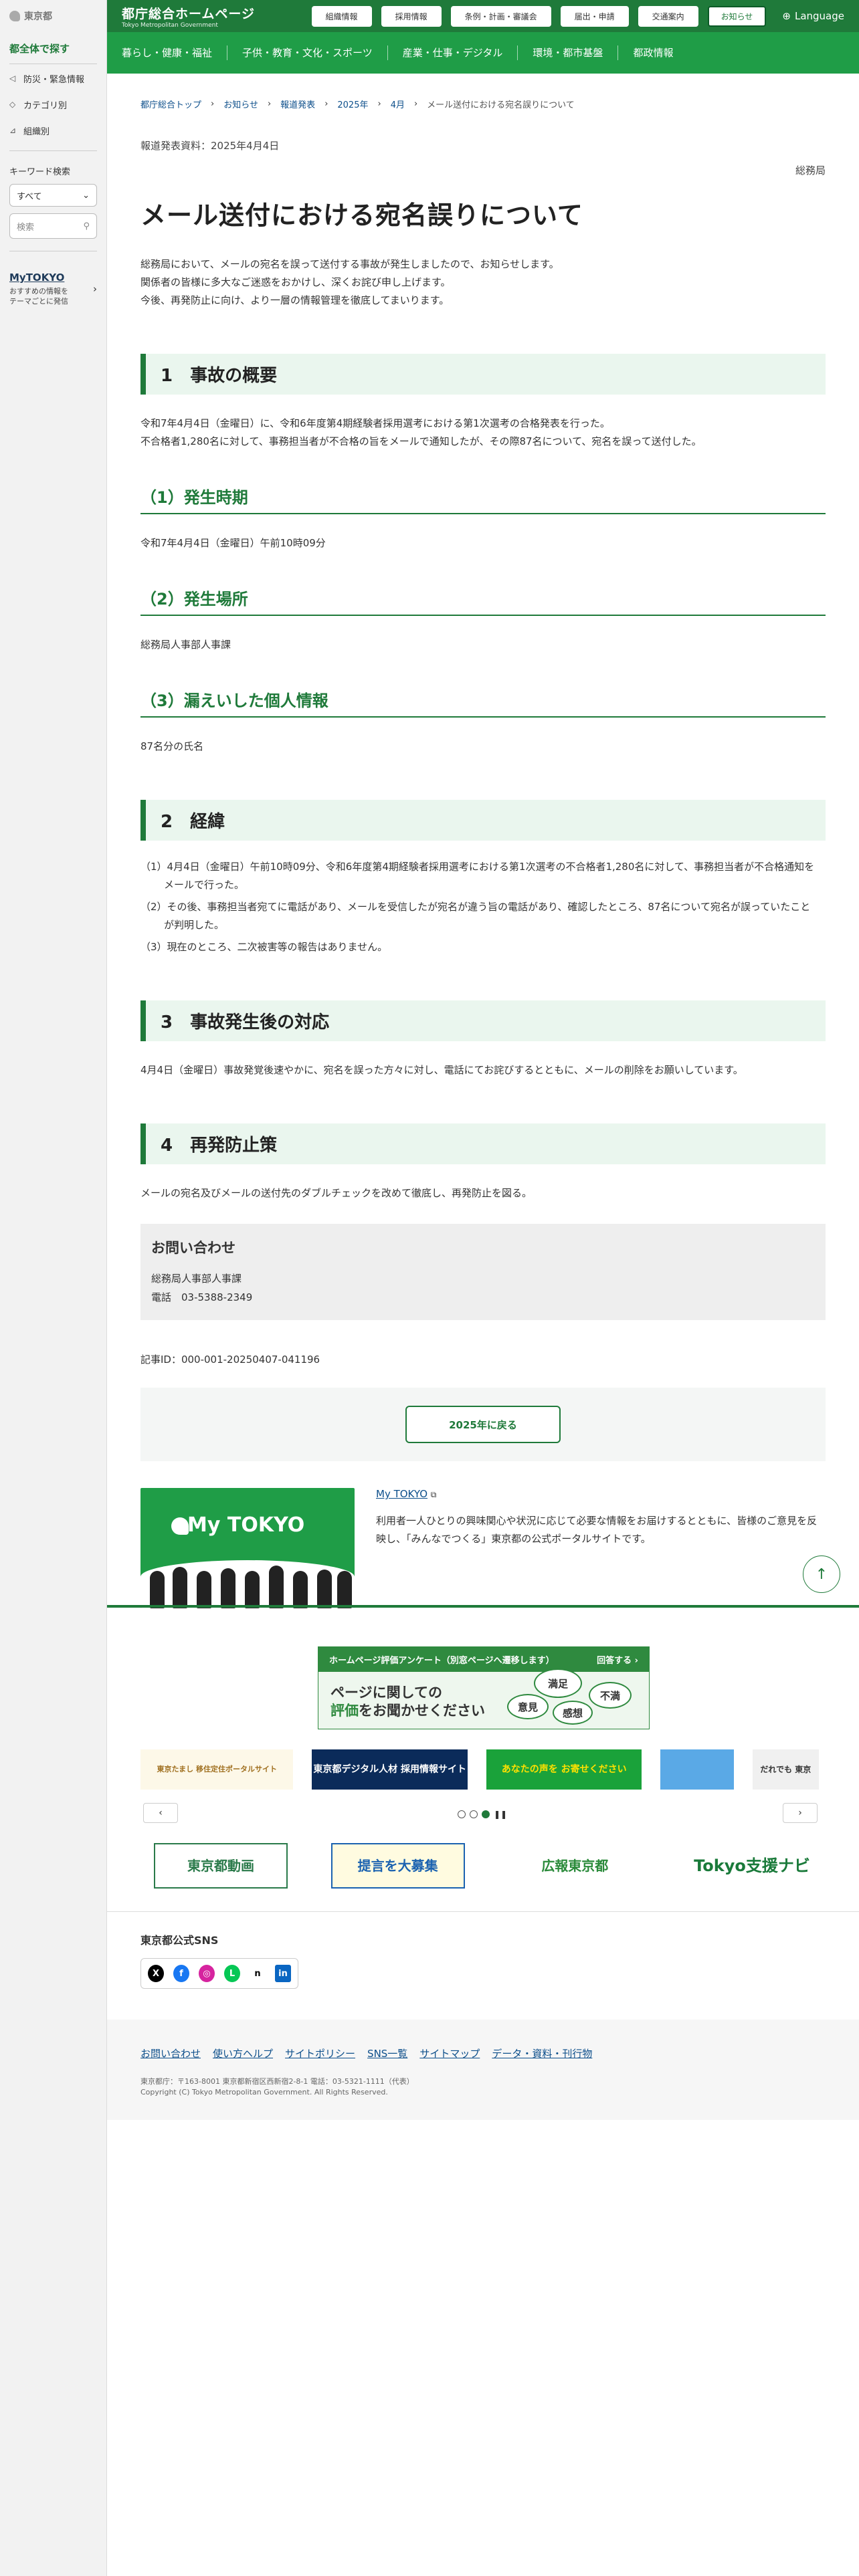 The height and width of the screenshot is (2576, 859). I want to click on org-icon: ⊿, so click(13, 130).